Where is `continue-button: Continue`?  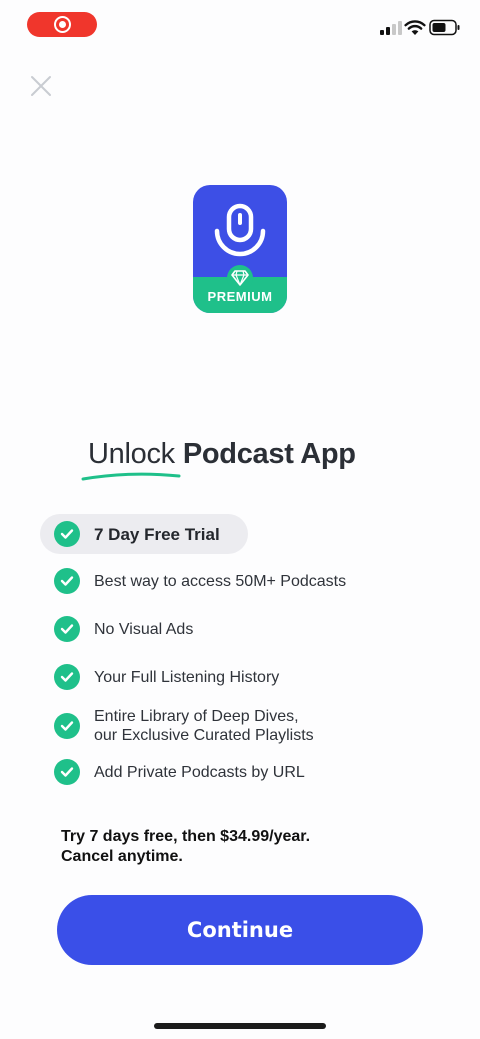 continue-button: Continue is located at coordinates (240, 930).